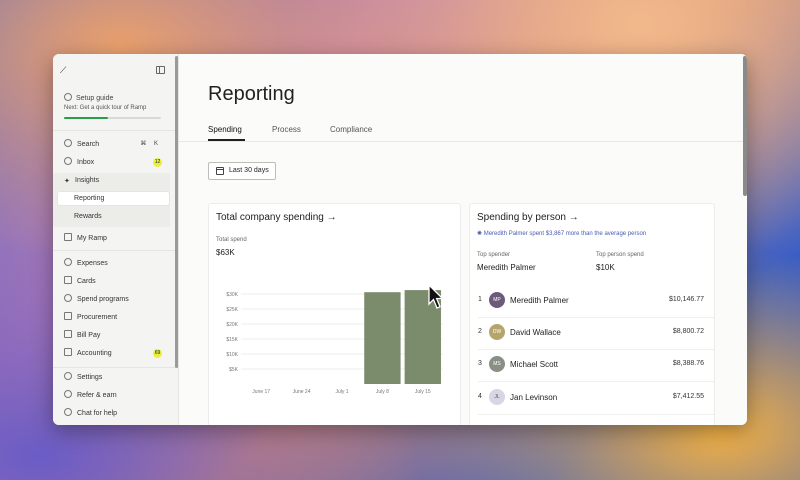  I want to click on sparkle-icon: ✦, so click(67, 181).